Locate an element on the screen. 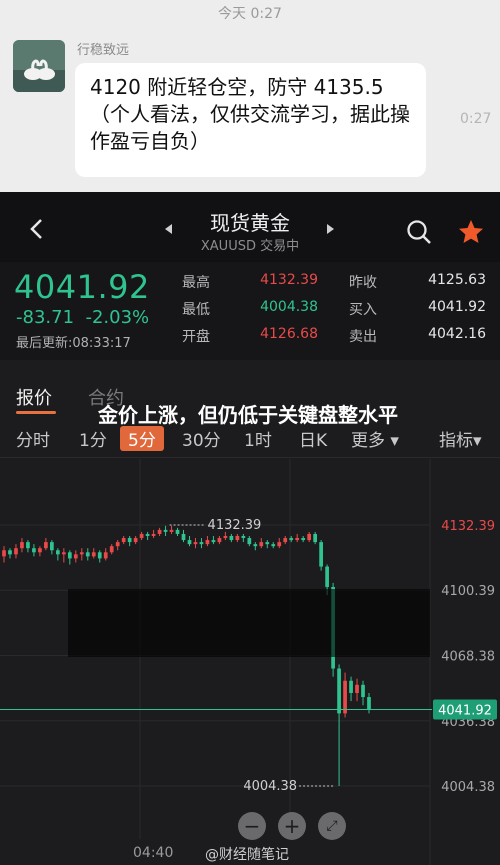 The width and height of the screenshot is (500, 865). stat-value-low: 4004.38 is located at coordinates (289, 307).